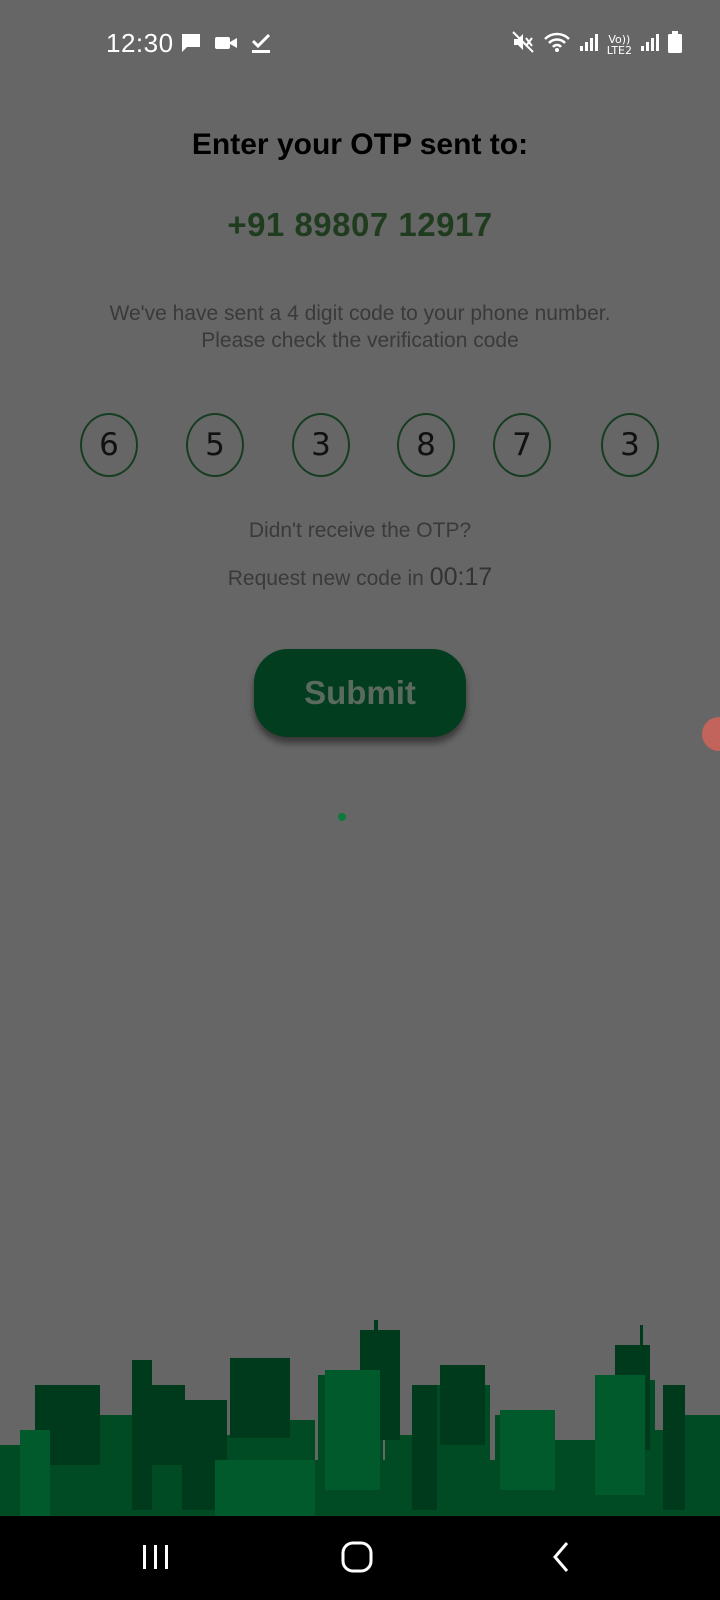 The width and height of the screenshot is (720, 1600). I want to click on otp-digit-4: 8, so click(426, 445).